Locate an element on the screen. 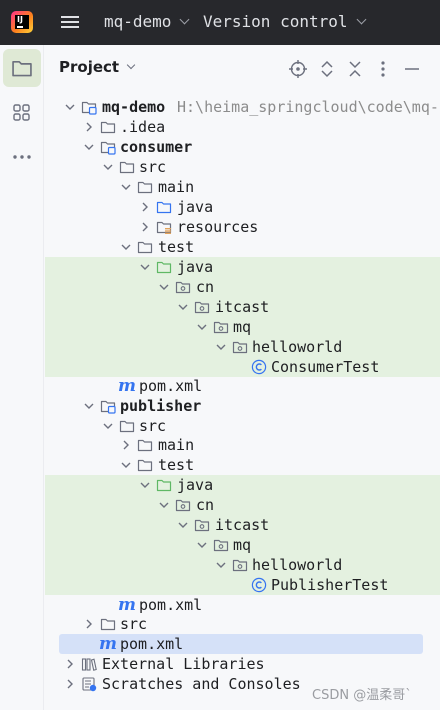  title-bar: IJ mq-demo Version control is located at coordinates (220, 22).